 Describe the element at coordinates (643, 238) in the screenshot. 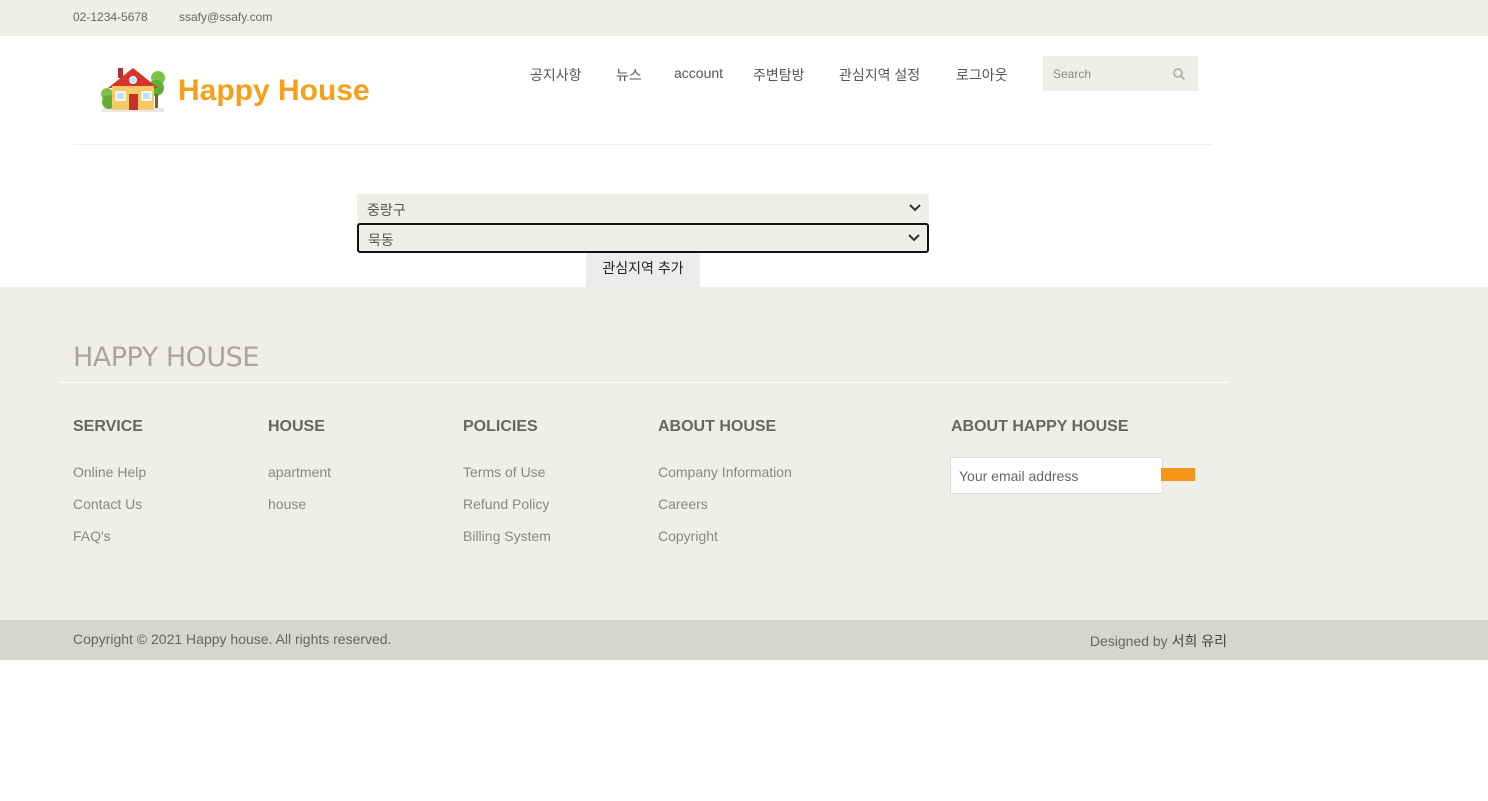

I see `dong-select: 묵동` at that location.